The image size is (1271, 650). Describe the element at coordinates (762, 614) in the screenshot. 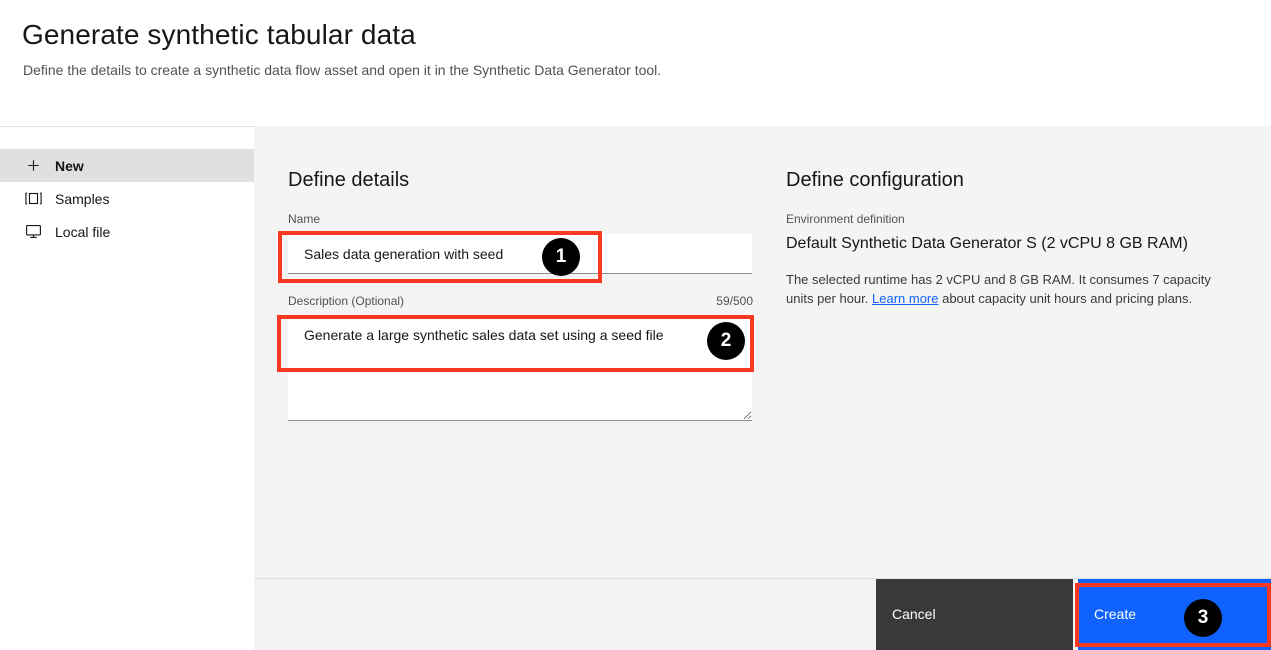

I see `footer-action-bar: Cancel Create` at that location.